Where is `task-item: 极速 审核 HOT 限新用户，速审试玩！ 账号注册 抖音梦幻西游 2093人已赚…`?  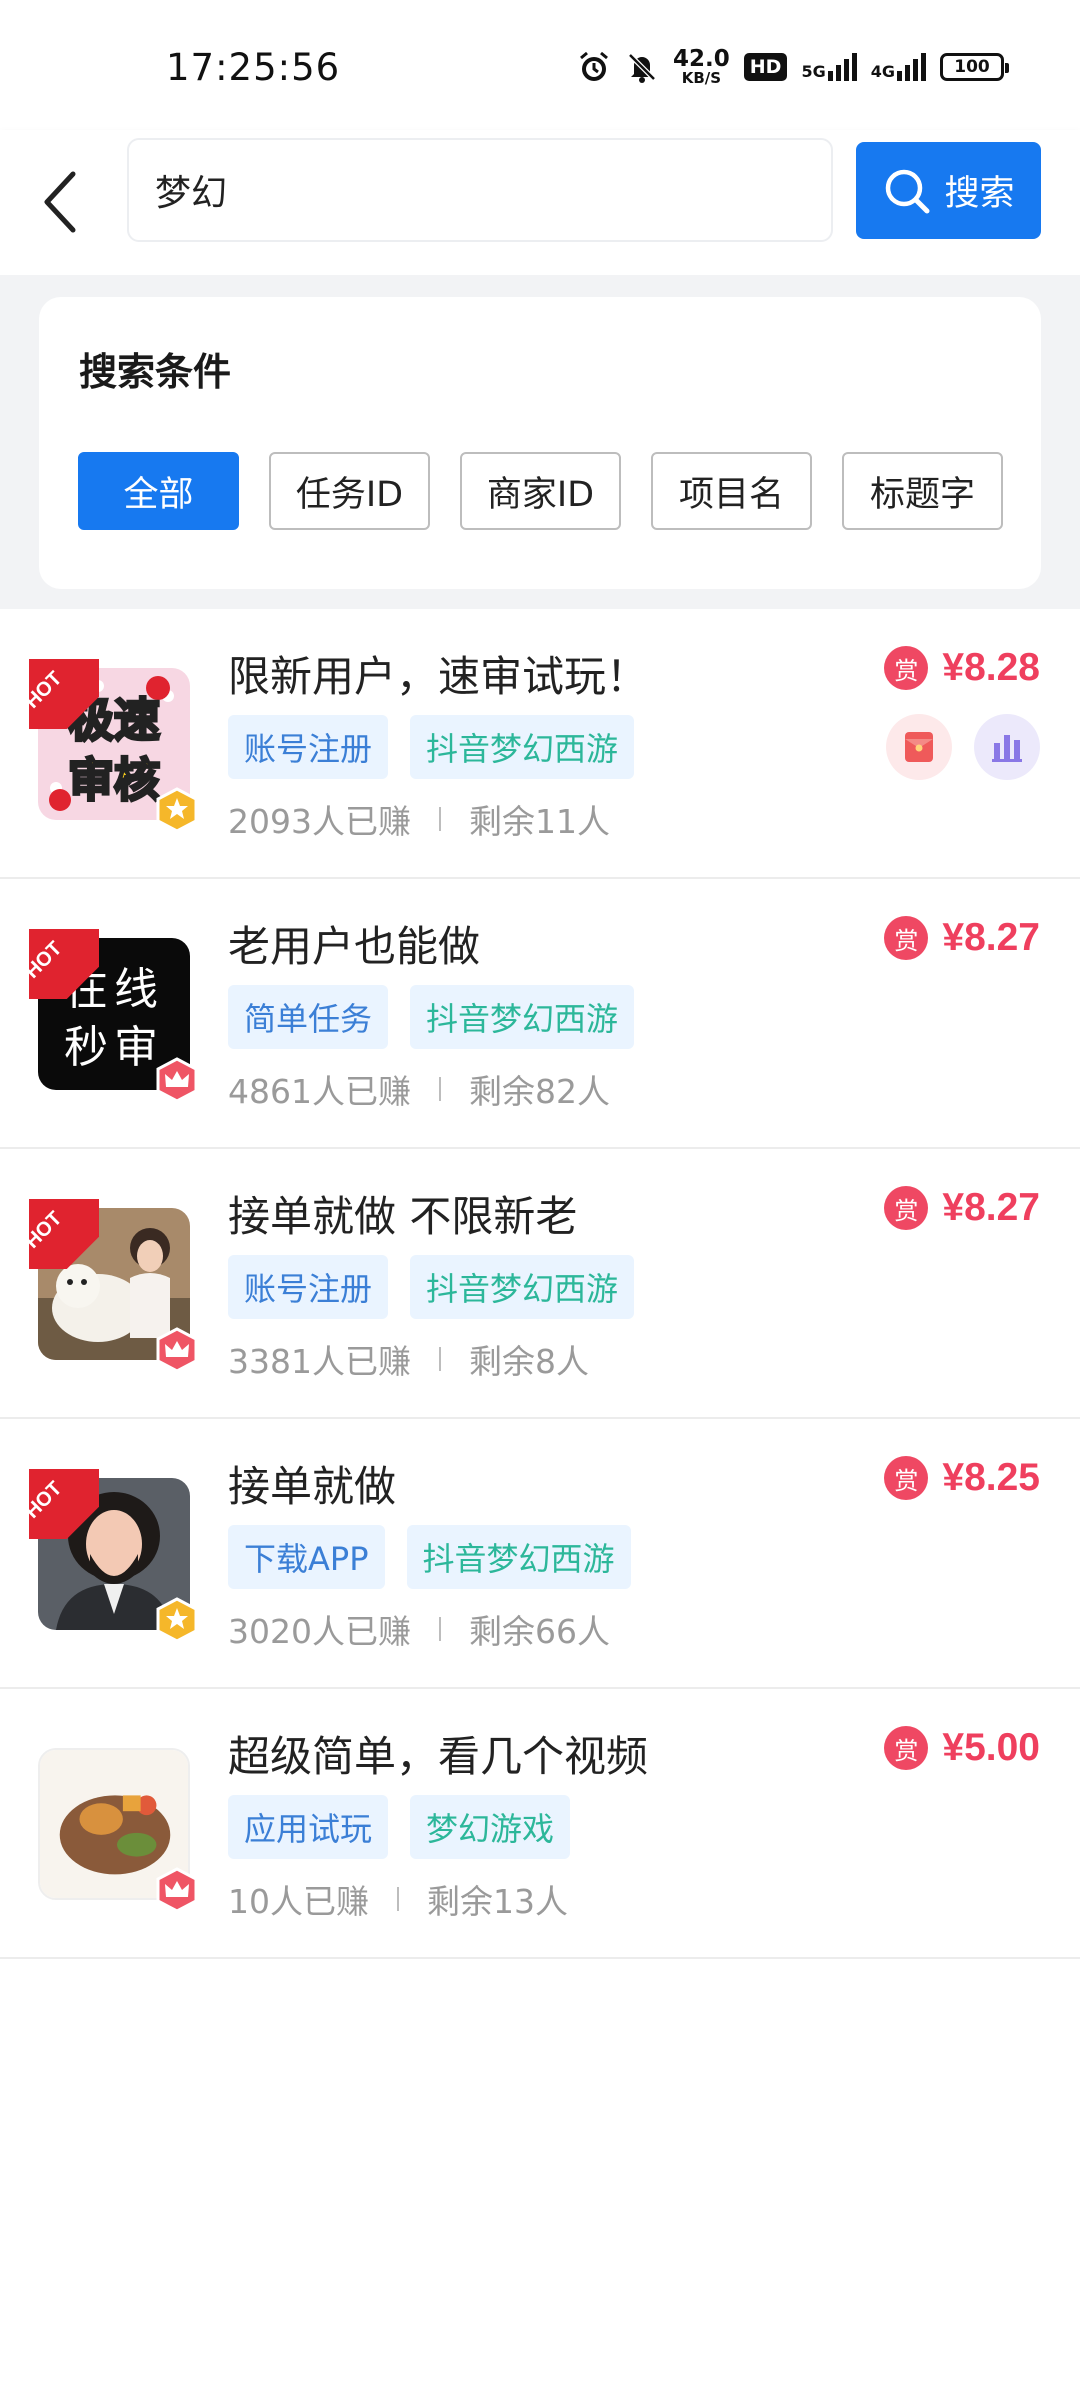
task-item: 极速 审核 HOT 限新用户，速审试玩！ 账号注册 抖音梦幻西游 2093人已赚… is located at coordinates (540, 744).